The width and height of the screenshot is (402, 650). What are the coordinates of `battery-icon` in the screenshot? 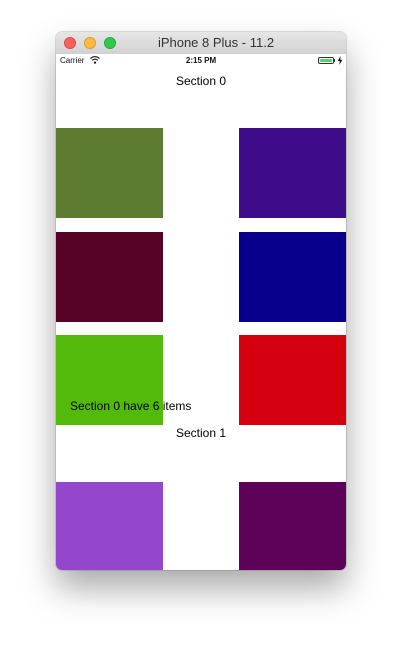 It's located at (326, 60).